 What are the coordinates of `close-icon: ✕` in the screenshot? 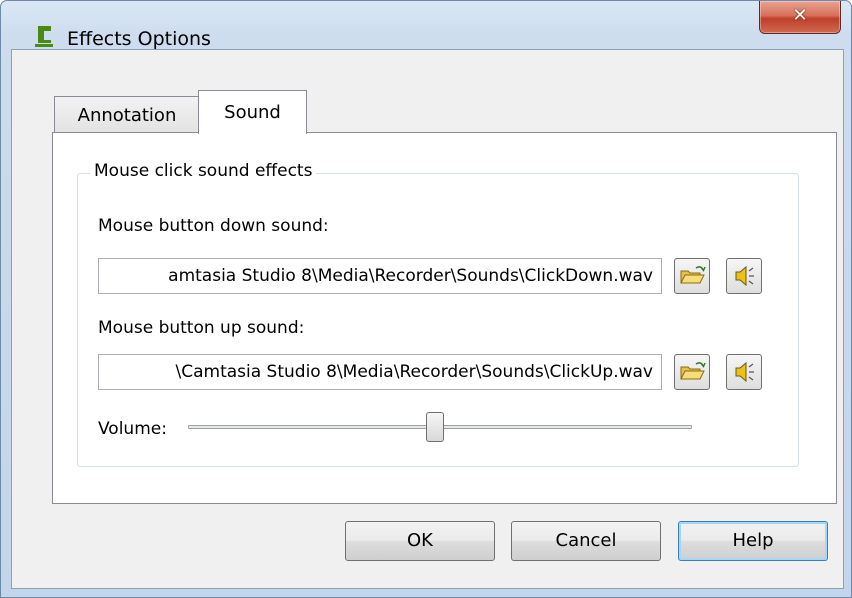 It's located at (800, 15).